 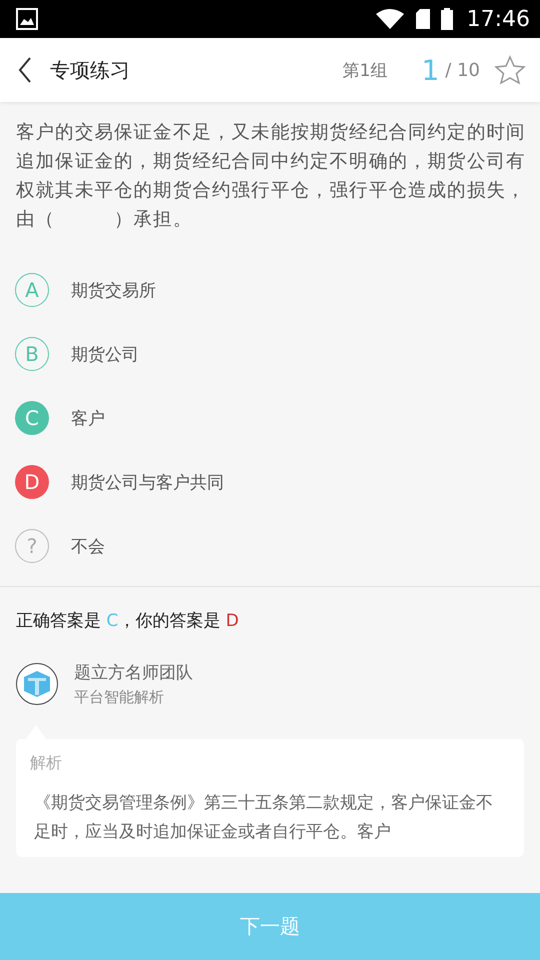 What do you see at coordinates (270, 482) in the screenshot?
I see `answer-option: D 期货公司与客户共同` at bounding box center [270, 482].